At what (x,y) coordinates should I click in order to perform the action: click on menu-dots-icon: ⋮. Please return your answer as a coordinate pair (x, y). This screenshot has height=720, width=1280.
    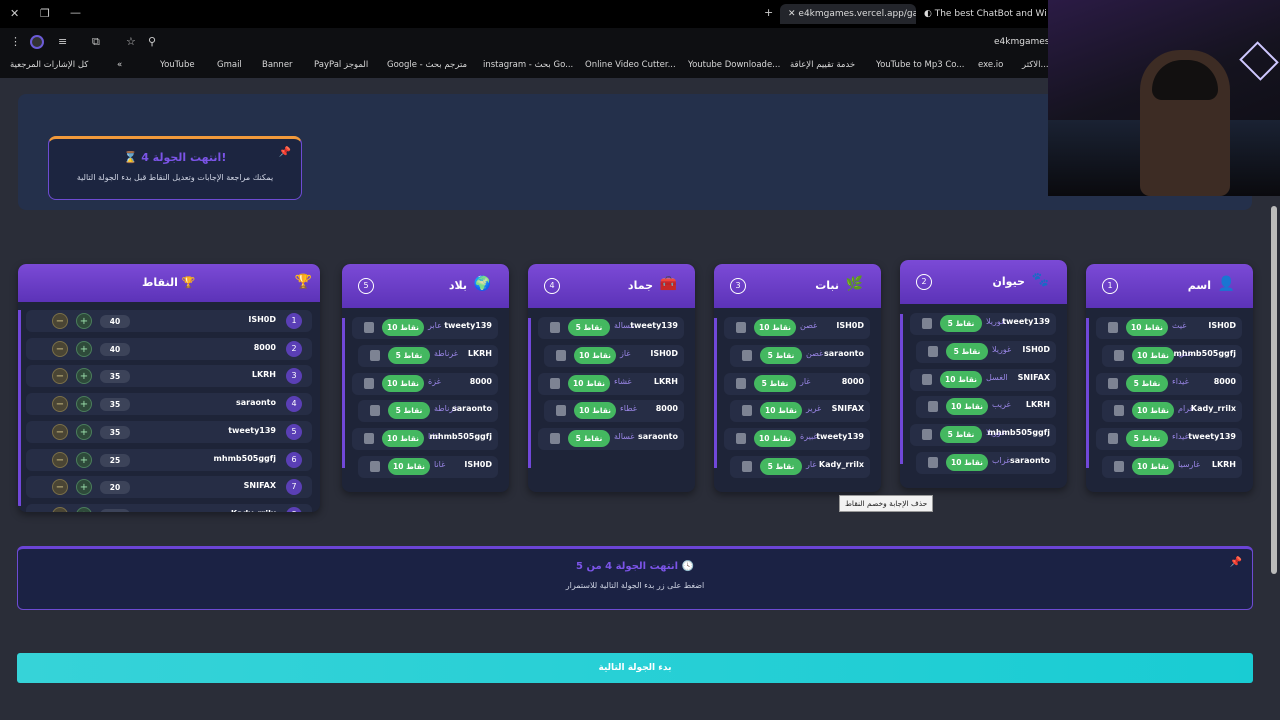
    Looking at the image, I should click on (15, 41).